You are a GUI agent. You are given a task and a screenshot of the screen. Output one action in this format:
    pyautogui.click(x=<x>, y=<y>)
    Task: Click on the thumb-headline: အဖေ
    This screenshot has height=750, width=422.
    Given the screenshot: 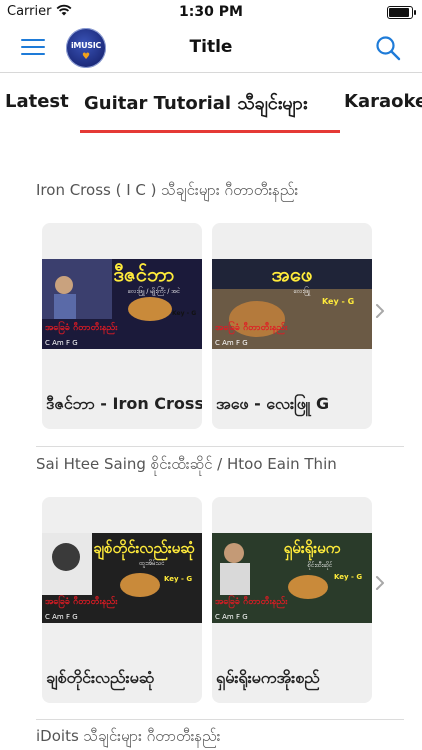 What is the action you would take?
    pyautogui.click(x=292, y=274)
    